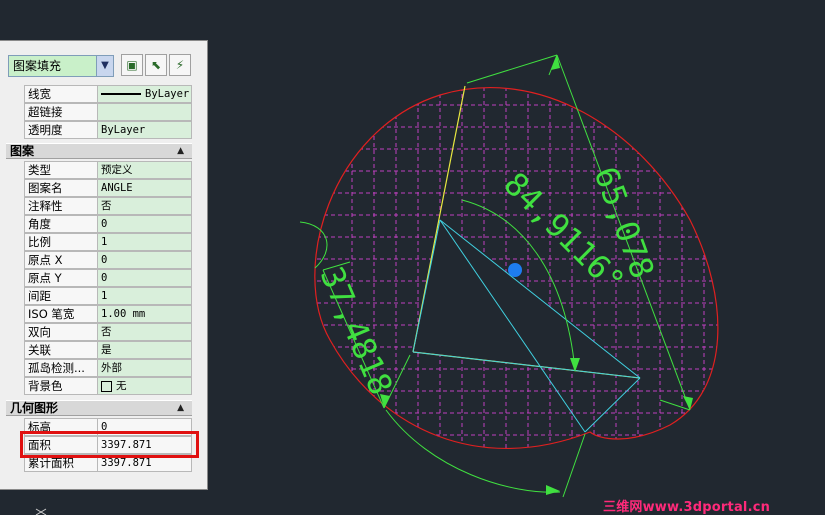 Image resolution: width=825 pixels, height=515 pixels. I want to click on prop-value, so click(145, 112).